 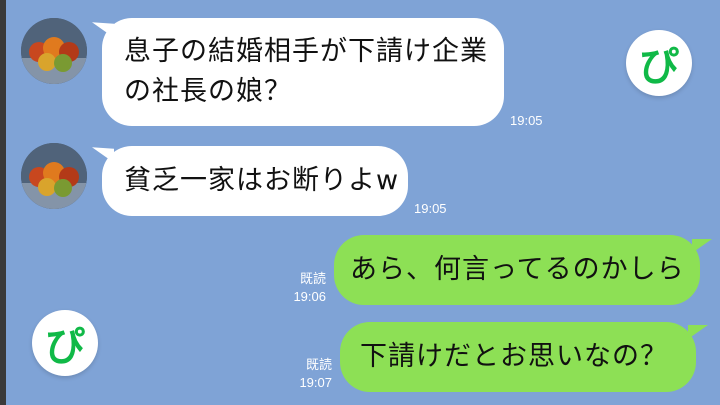 I want to click on message-line: 貧乏一家はお断りよw, so click(x=262, y=180).